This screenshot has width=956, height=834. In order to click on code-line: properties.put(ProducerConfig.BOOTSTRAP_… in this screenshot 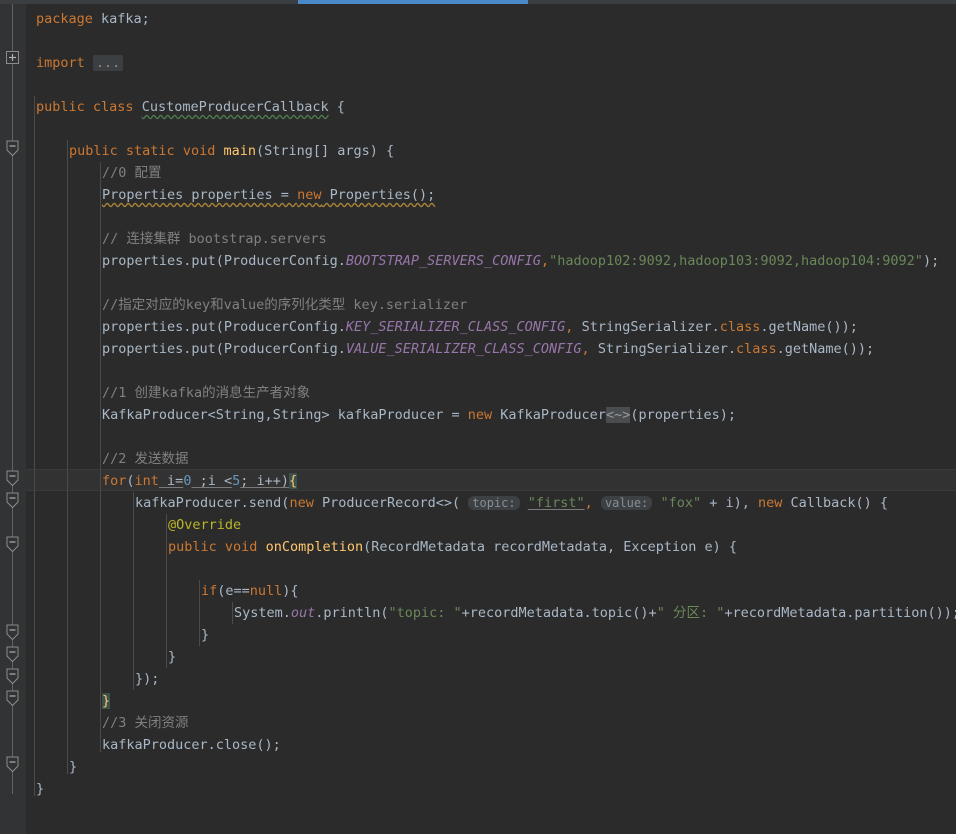, I will do `click(520, 261)`.